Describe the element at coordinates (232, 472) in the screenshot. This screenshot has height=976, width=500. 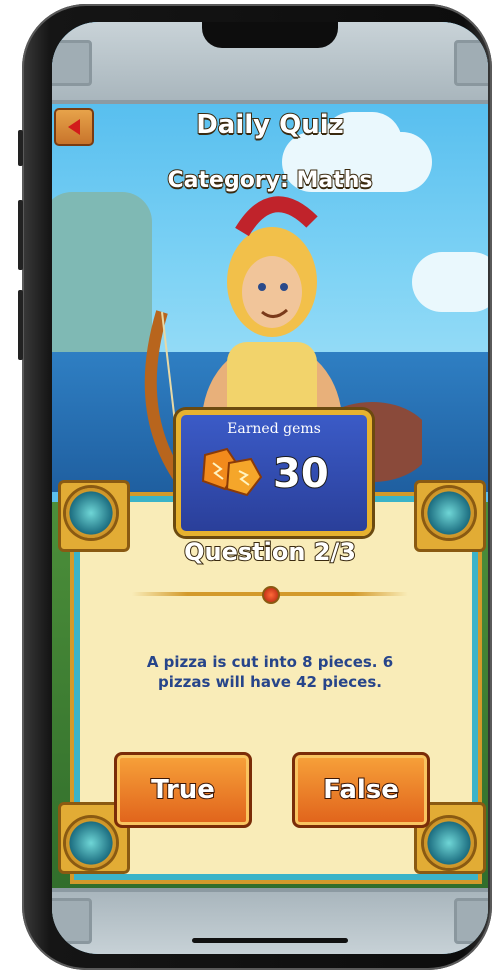
I see `gem-icon` at that location.